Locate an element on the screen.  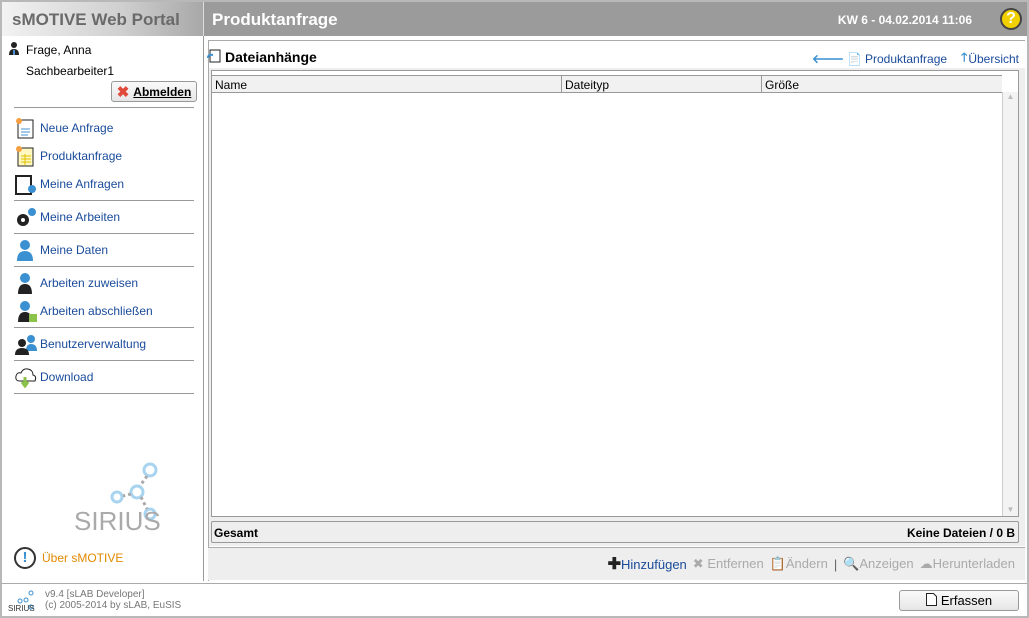
attachment-icon is located at coordinates (214, 56).